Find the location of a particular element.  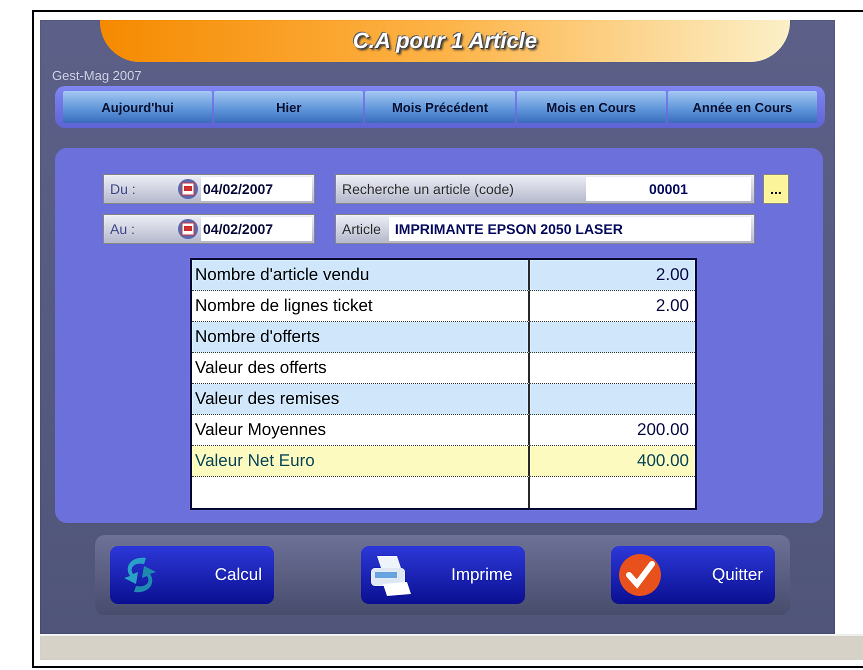

checkmark-icon is located at coordinates (640, 575).